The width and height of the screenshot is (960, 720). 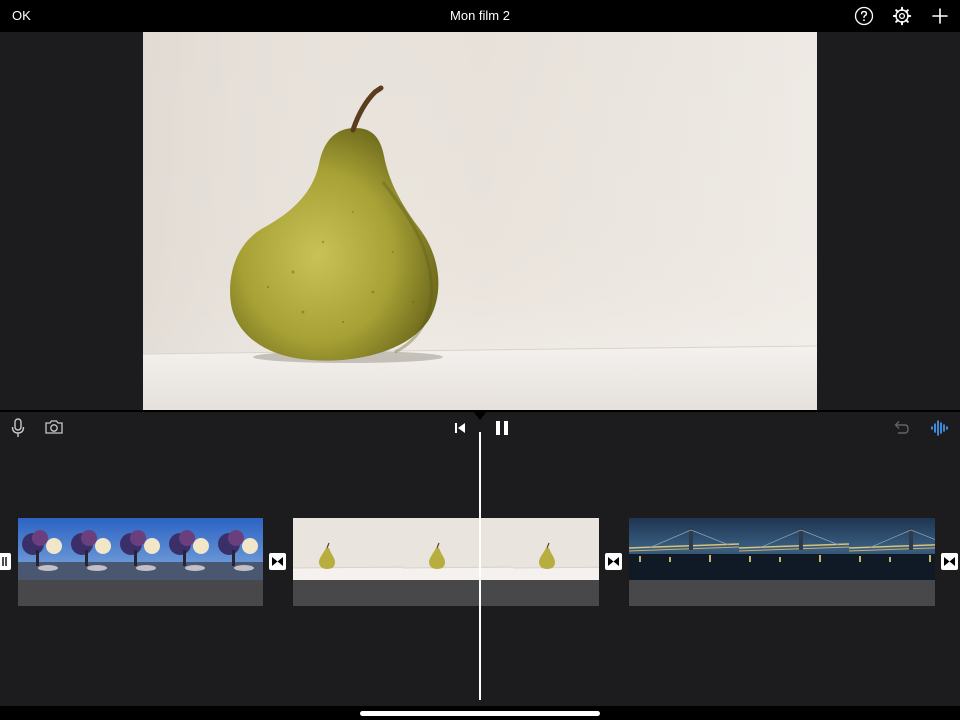 I want to click on bottom-bar, so click(x=480, y=713).